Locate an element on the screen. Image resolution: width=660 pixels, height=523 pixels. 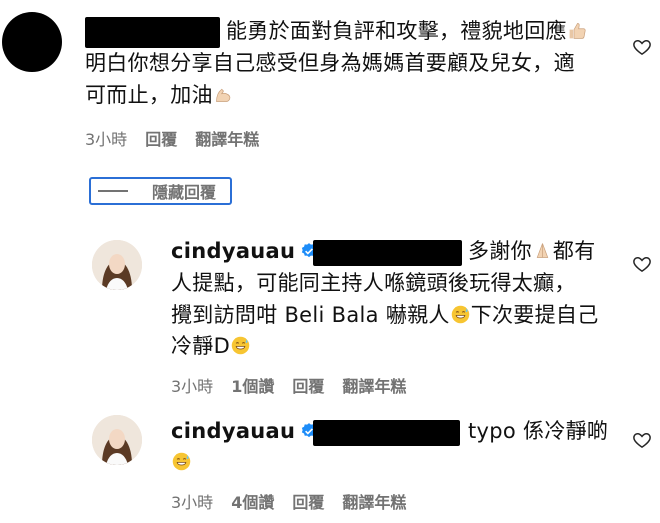
likes-count-button: 1個讚 is located at coordinates (252, 385).